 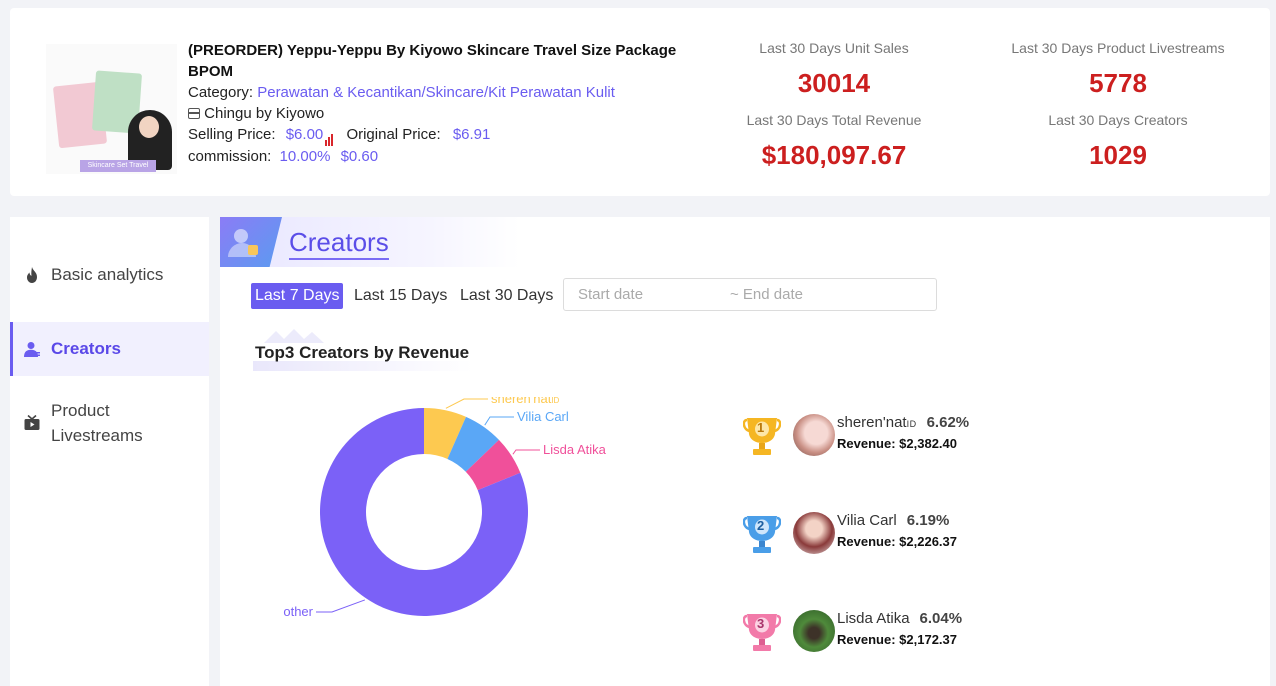 I want to click on date-range-picker: Start date ~ End date, so click(x=750, y=294).